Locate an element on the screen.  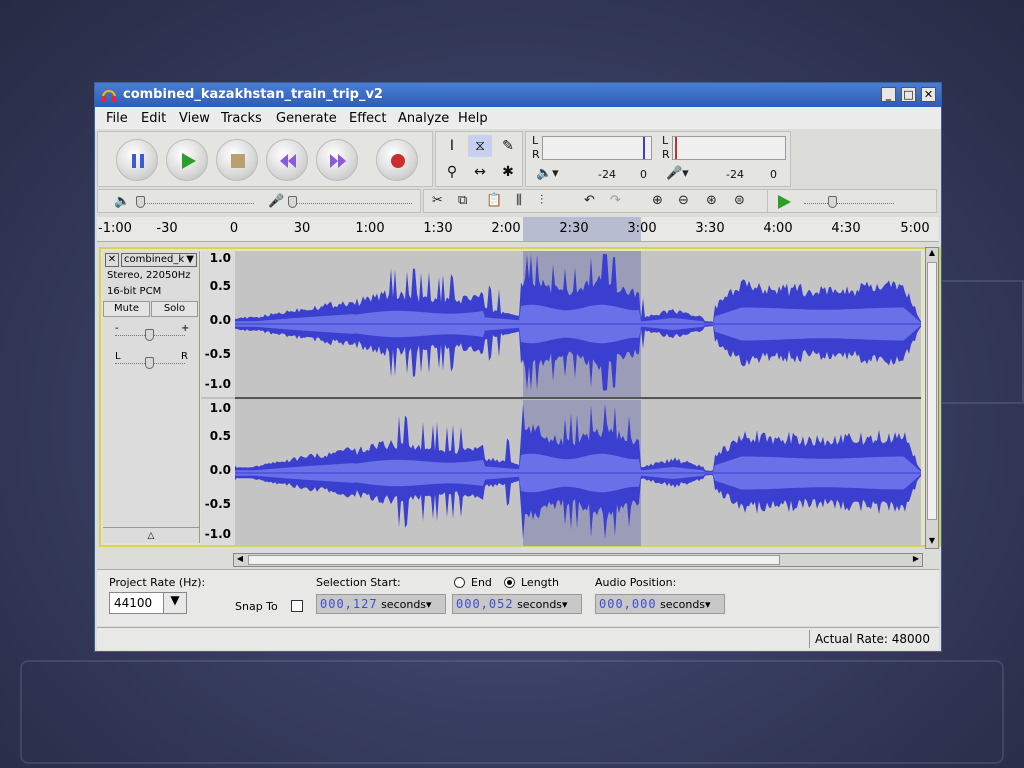
input-volume-track is located at coordinates (350, 204).